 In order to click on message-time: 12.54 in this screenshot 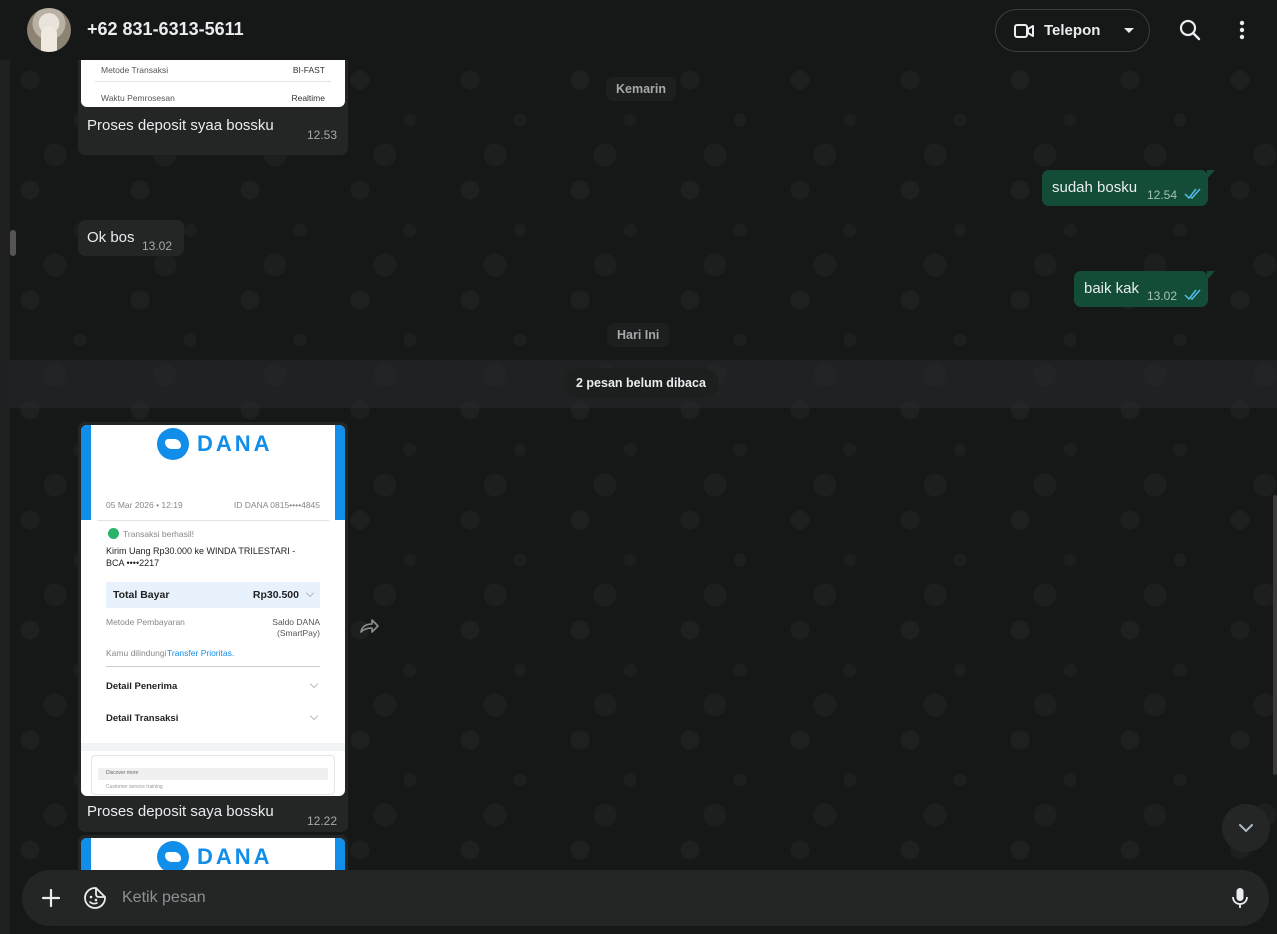, I will do `click(1162, 195)`.